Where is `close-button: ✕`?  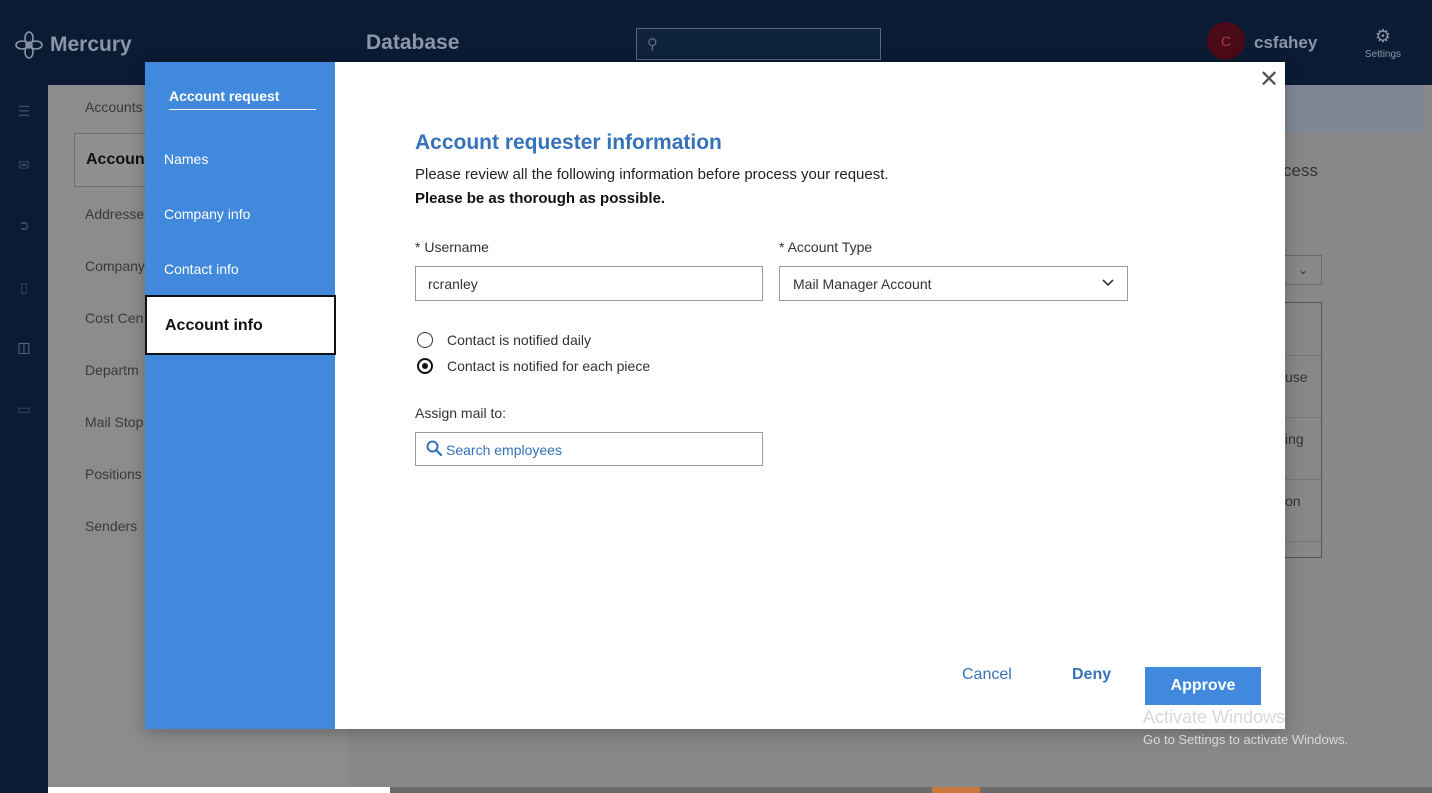
close-button: ✕ is located at coordinates (1269, 80).